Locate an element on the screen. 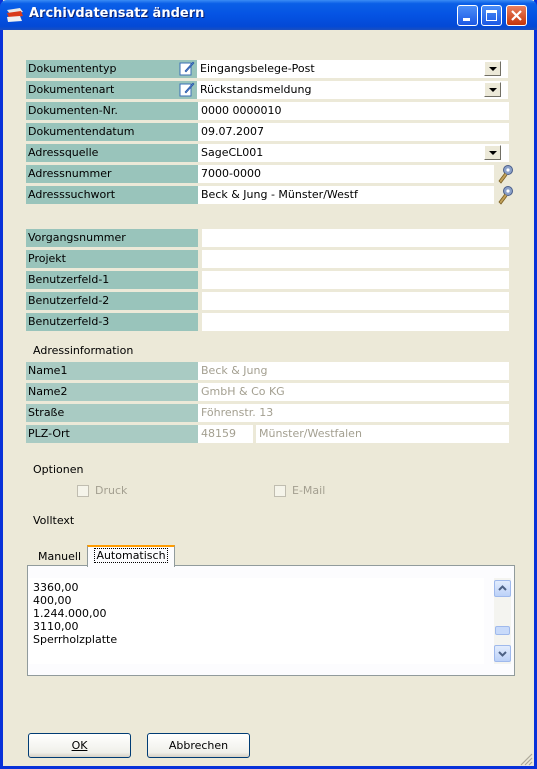  chevron-up-icon is located at coordinates (502, 588).